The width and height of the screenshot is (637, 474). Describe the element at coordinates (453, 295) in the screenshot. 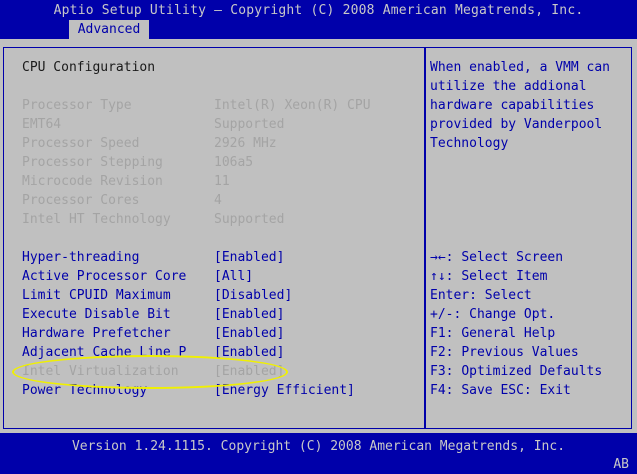

I see `key-name: Enter:` at that location.